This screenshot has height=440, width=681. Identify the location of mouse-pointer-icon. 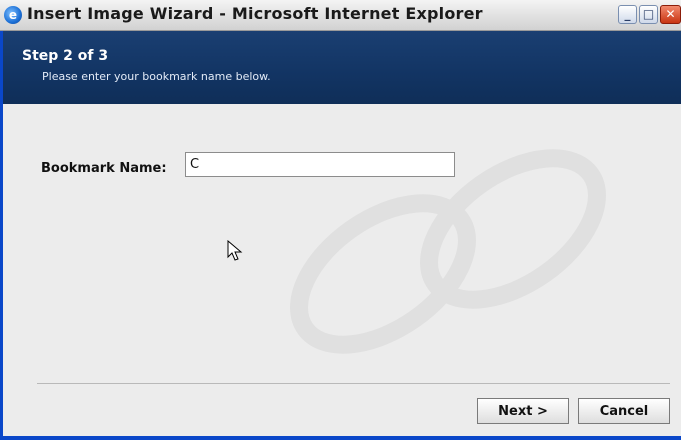
(235, 250).